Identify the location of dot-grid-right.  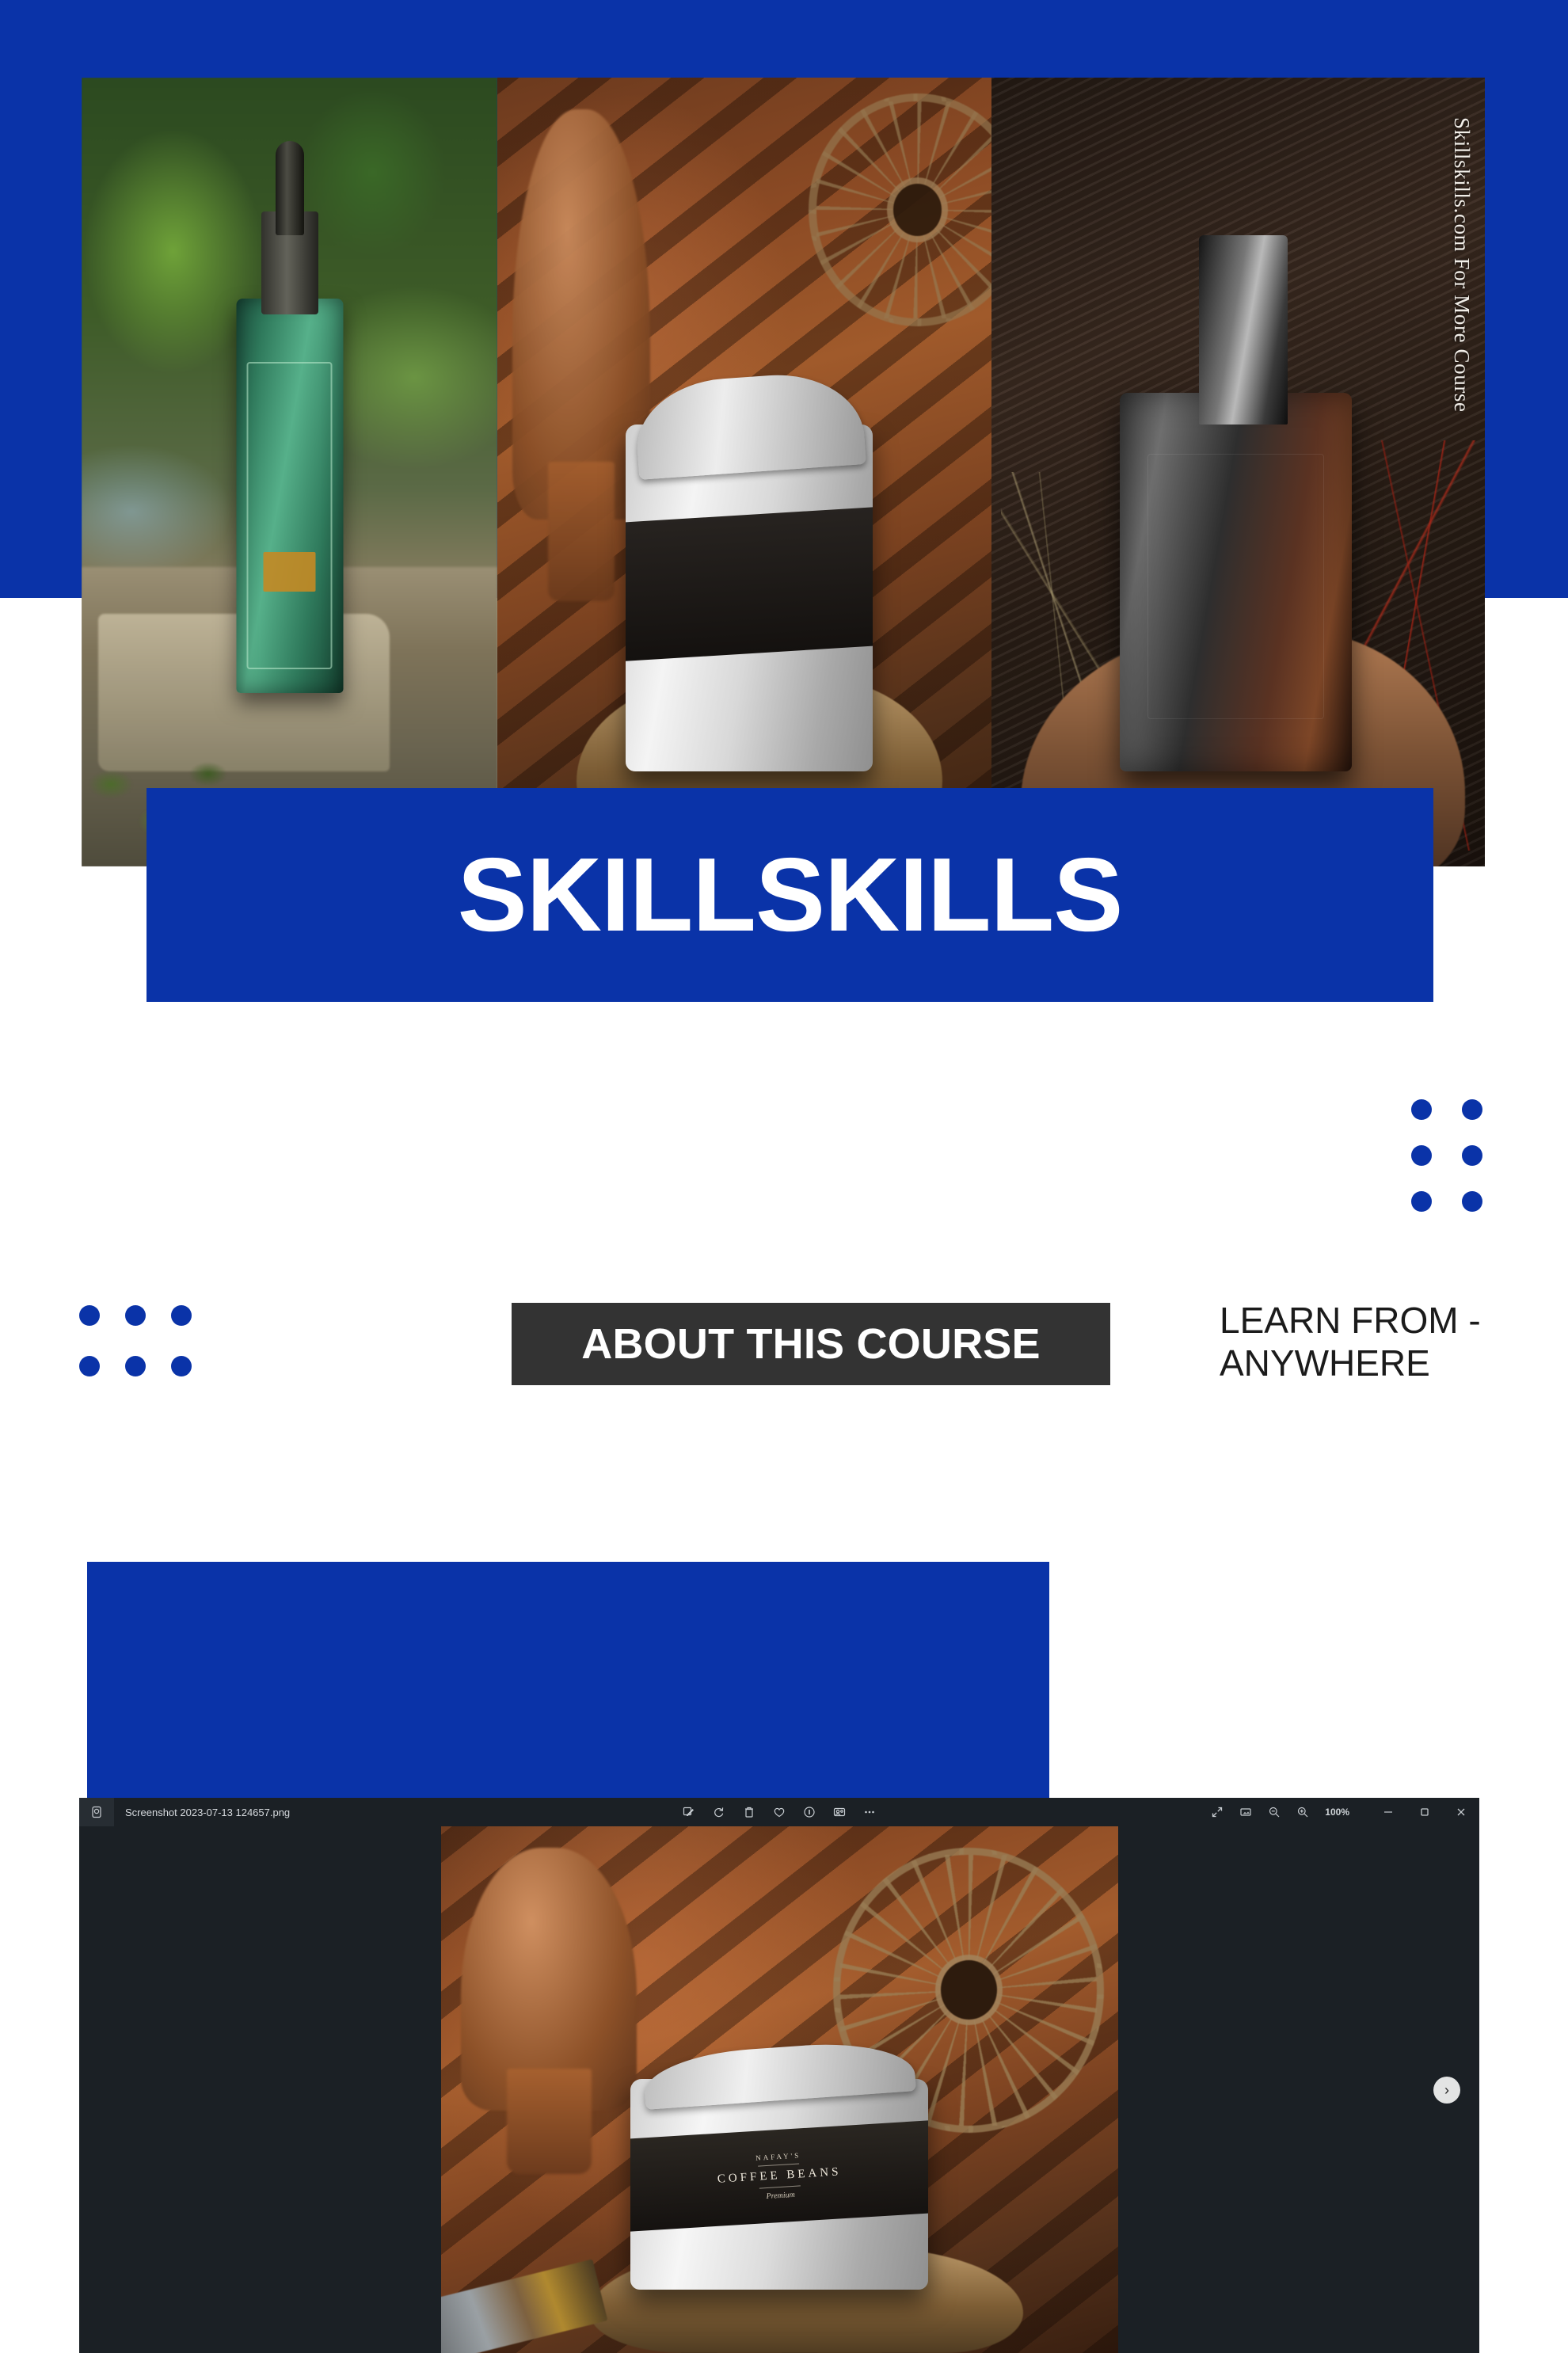
(1446, 1155).